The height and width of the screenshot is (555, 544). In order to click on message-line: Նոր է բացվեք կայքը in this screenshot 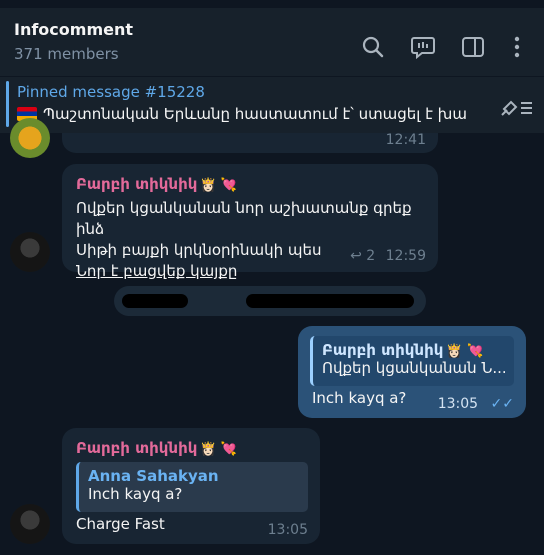, I will do `click(157, 271)`.